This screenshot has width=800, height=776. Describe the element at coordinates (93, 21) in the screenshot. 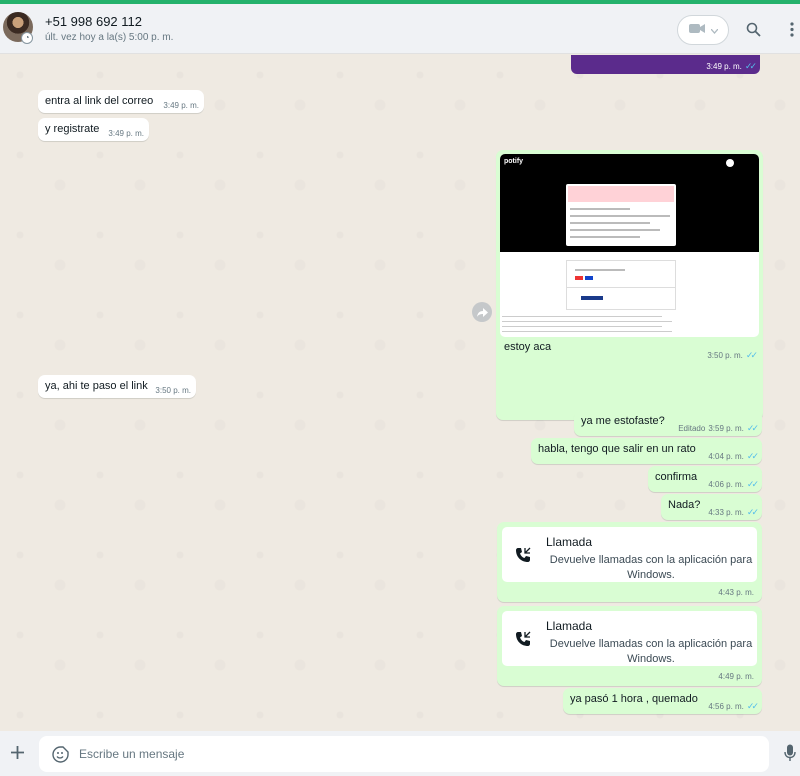

I see `contact-name: +51 998 692 112` at that location.